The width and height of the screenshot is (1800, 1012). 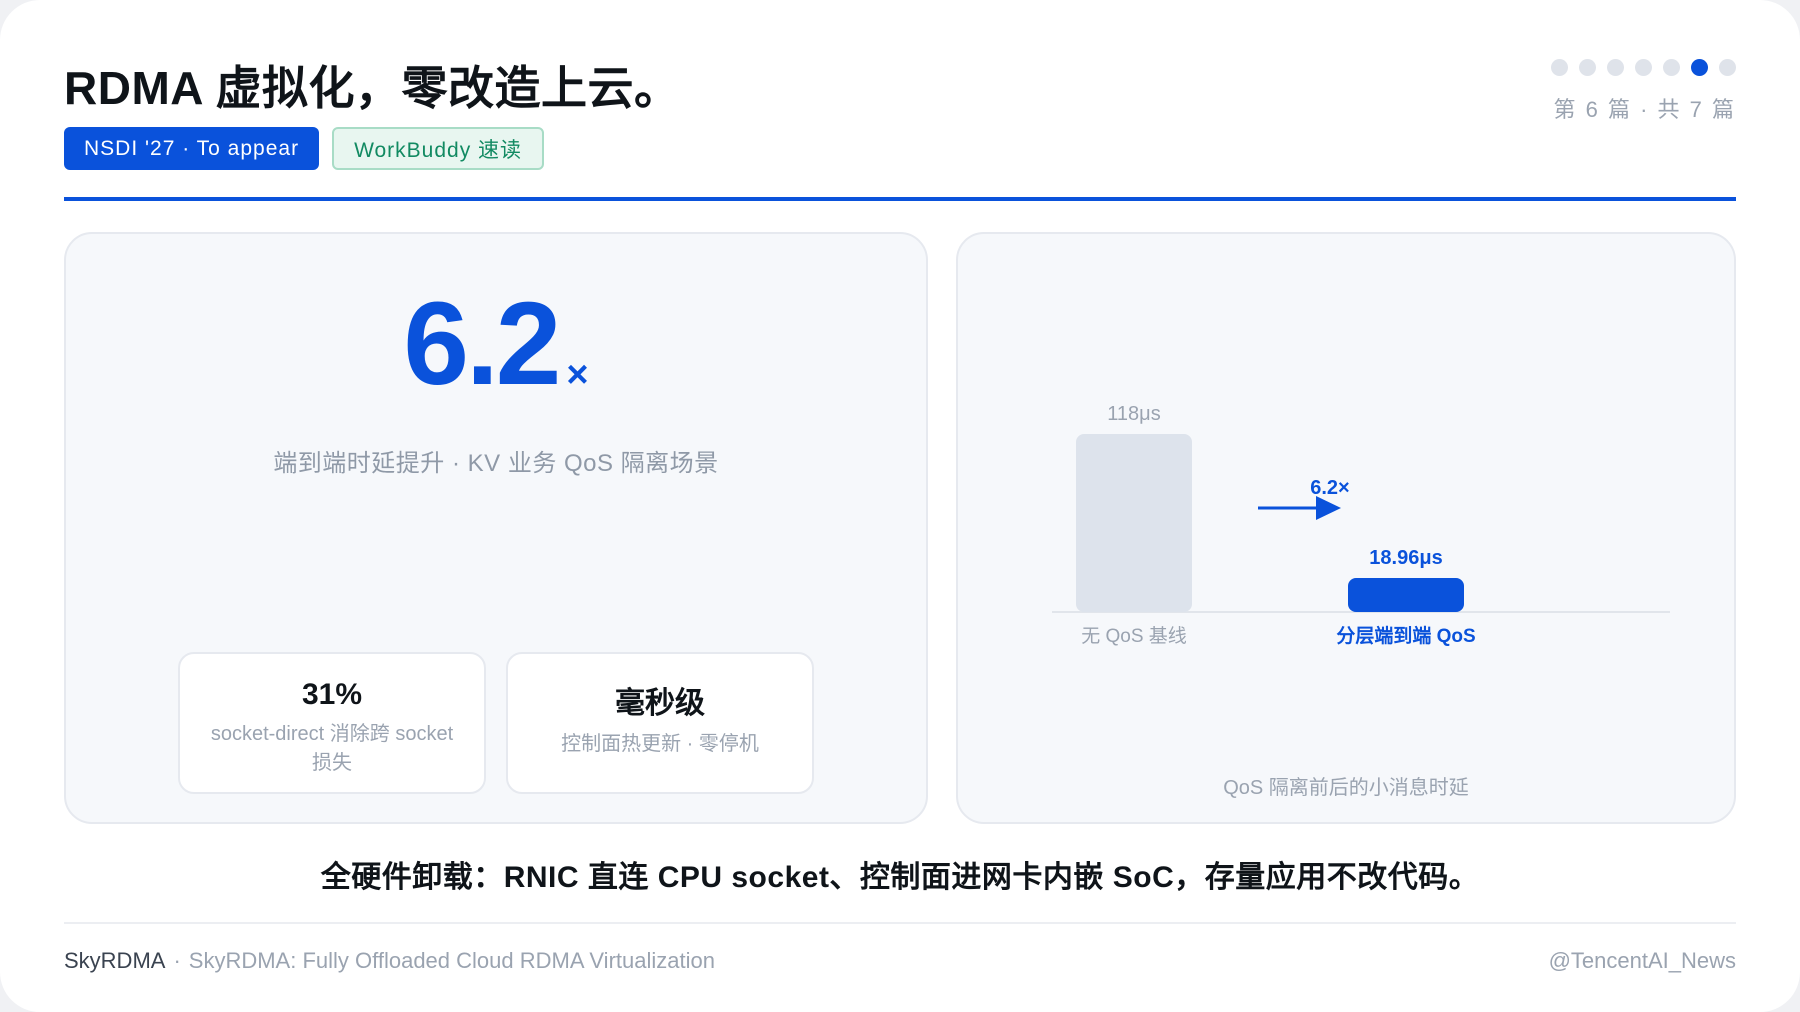 What do you see at coordinates (1405, 635) in the screenshot?
I see `category-label-2: 分层端到端 QoS` at bounding box center [1405, 635].